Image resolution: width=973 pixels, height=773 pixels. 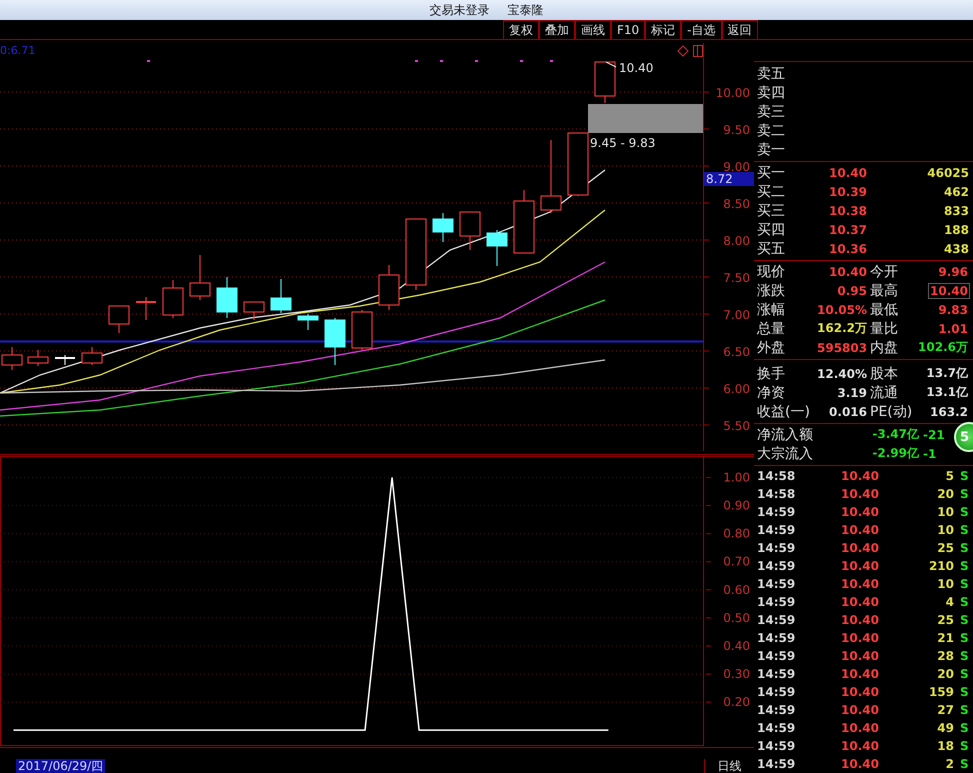 I want to click on axis-tick-label: 0.70, so click(x=736, y=561).